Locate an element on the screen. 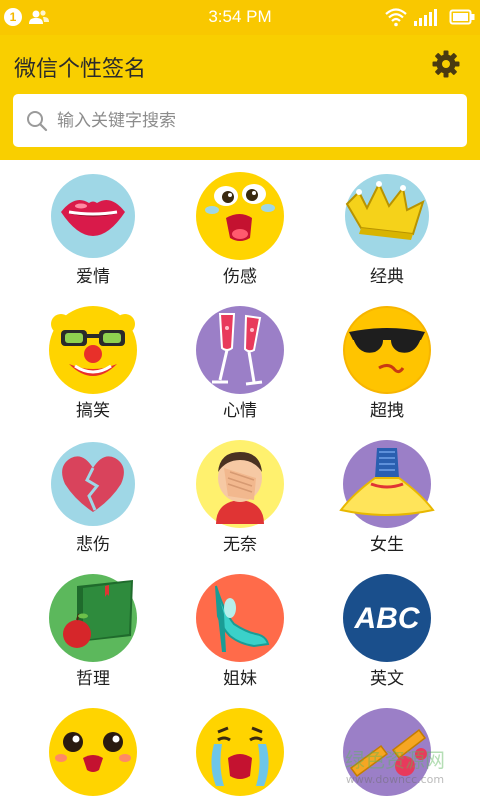 This screenshot has width=480, height=800. category-label: 超拽 is located at coordinates (387, 411).